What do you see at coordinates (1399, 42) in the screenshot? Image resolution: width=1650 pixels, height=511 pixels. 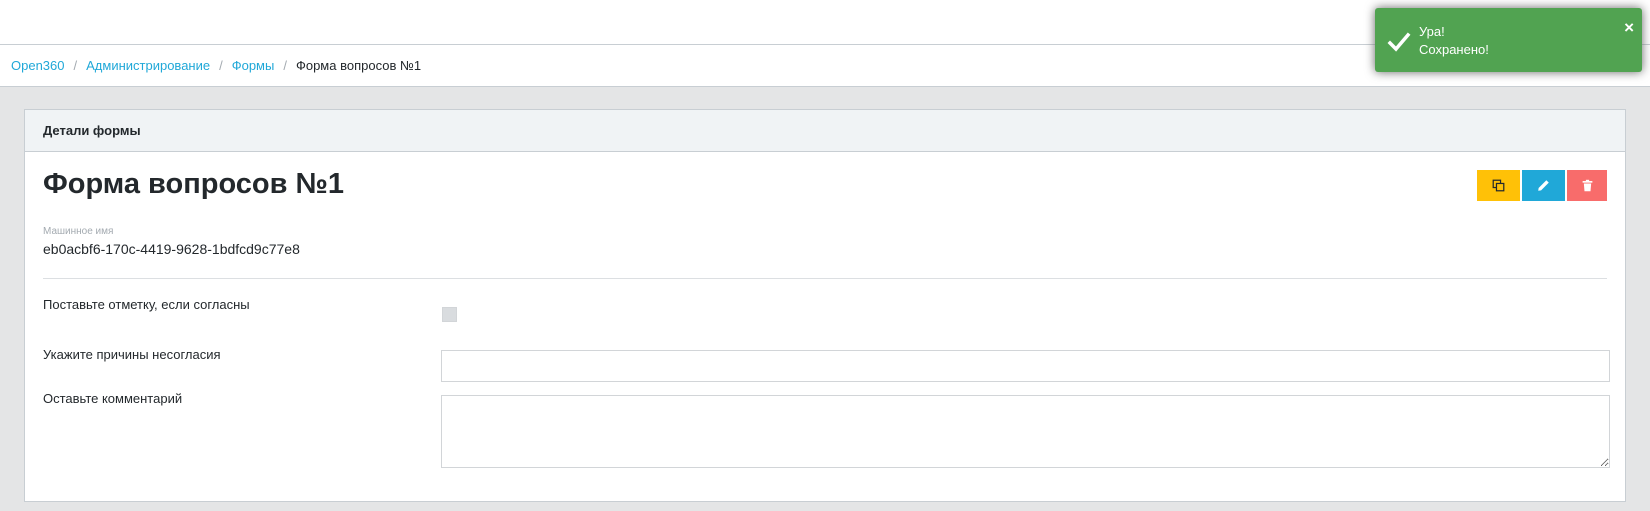 I see `checkmark-icon` at bounding box center [1399, 42].